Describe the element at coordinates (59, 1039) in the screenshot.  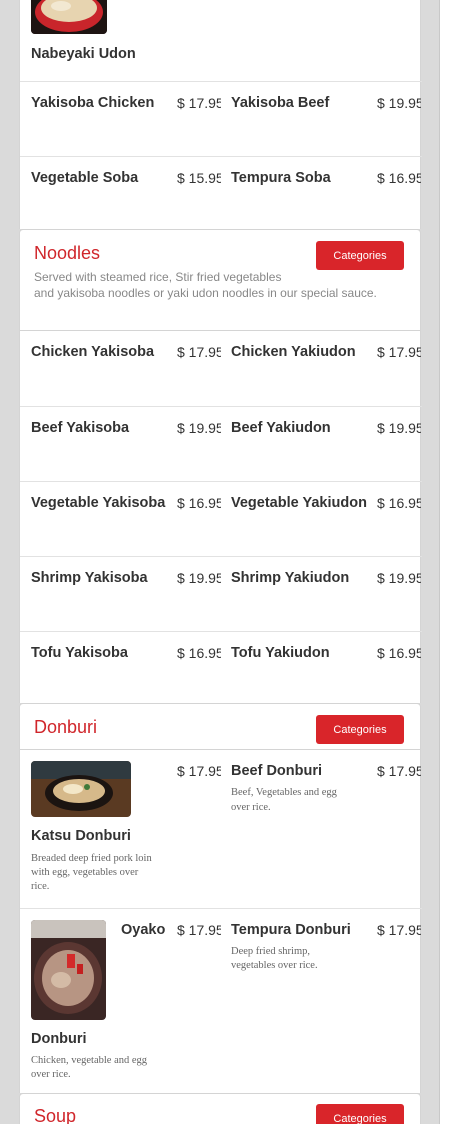
I see `item-name: Donburi` at that location.